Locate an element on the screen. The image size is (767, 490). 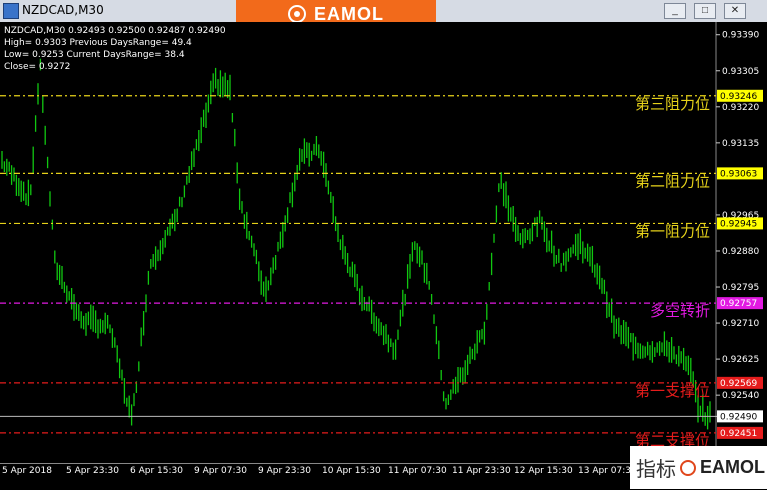
eamol-logo-icon is located at coordinates (297, 14).